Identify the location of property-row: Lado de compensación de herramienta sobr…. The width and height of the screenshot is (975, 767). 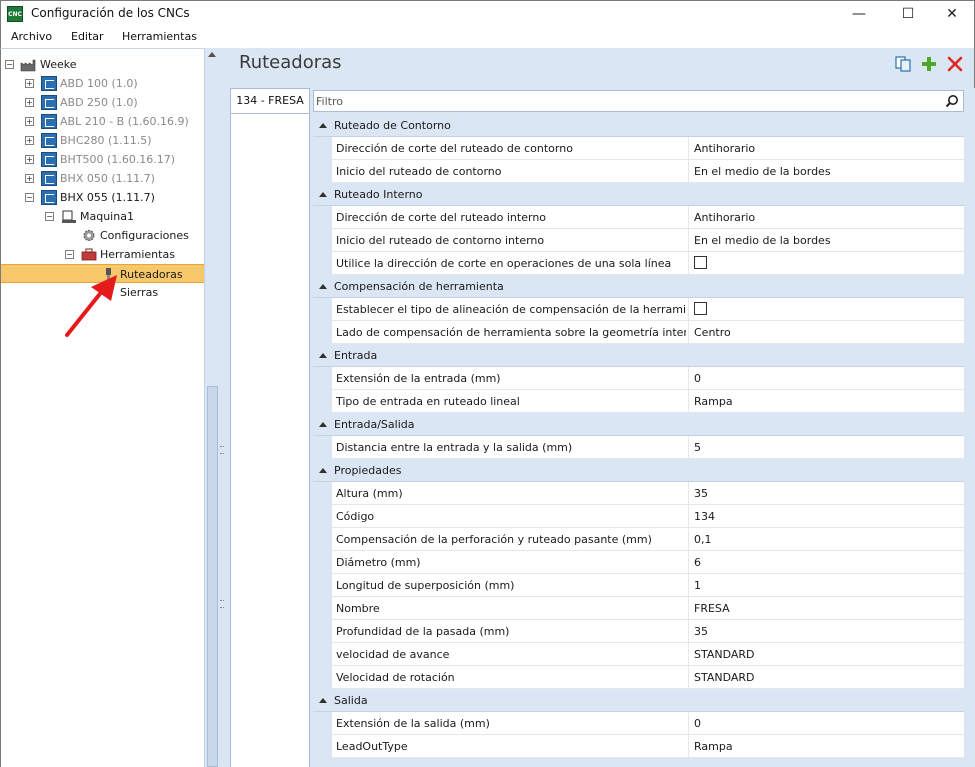
(648, 332).